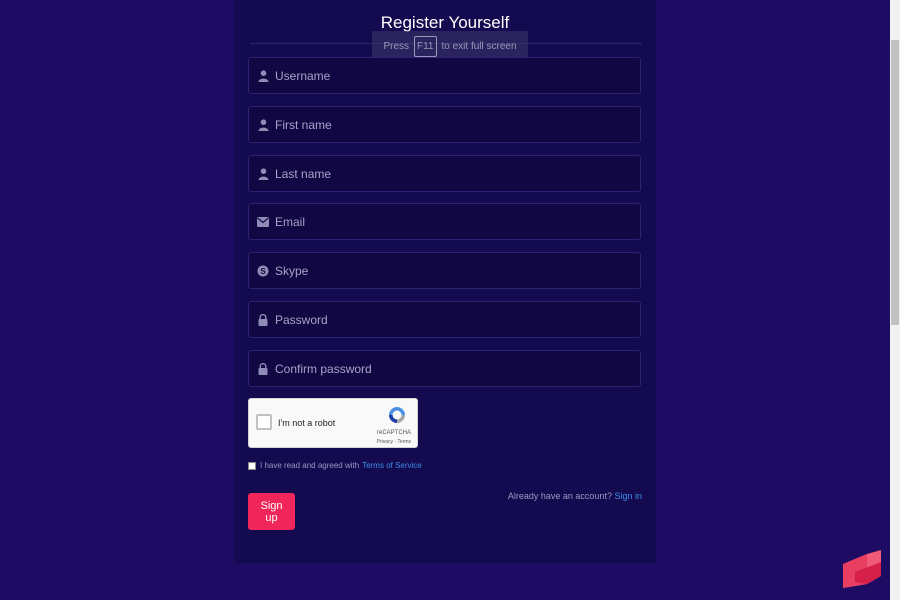  What do you see at coordinates (862, 569) in the screenshot?
I see `brand-logo-icon` at bounding box center [862, 569].